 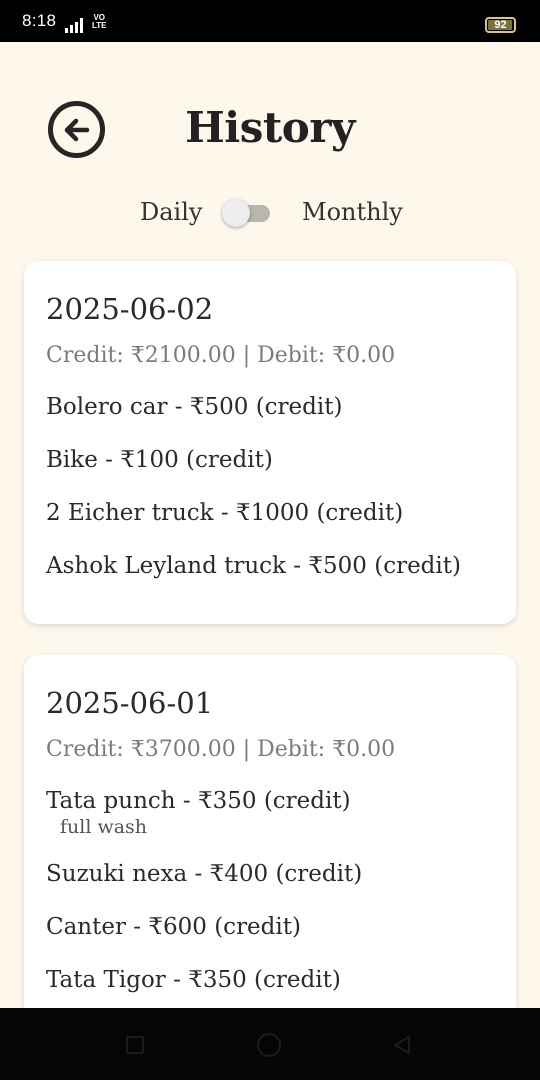 What do you see at coordinates (99, 21) in the screenshot?
I see `volte-icon: VO LTE` at bounding box center [99, 21].